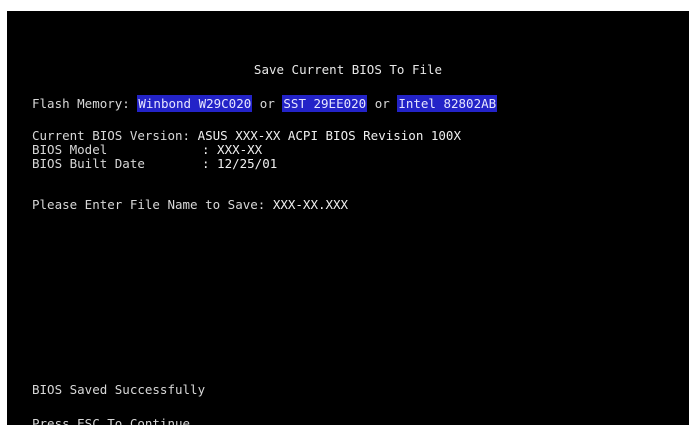 The image size is (689, 425). I want to click on status-message: BIOS Saved Successfully, so click(119, 389).